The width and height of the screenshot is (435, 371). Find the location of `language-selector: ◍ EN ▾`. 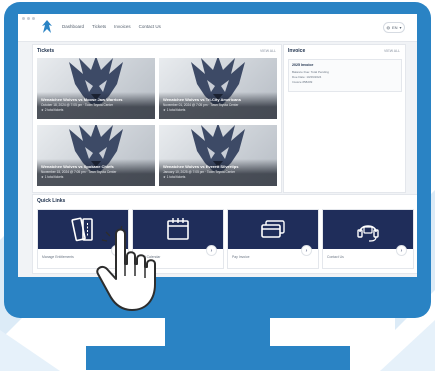

language-selector: ◍ EN ▾ is located at coordinates (394, 27).